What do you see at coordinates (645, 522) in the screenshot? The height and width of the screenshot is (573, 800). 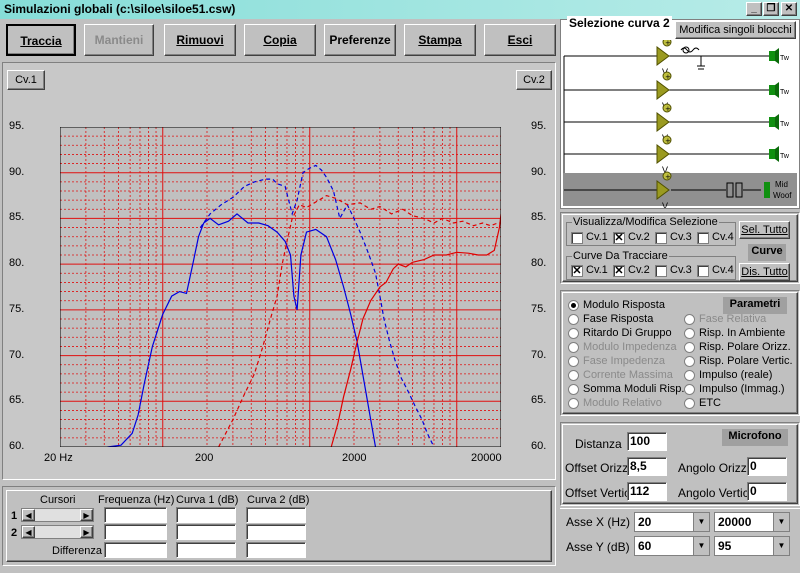 I see `asse-x-min-value: 20` at bounding box center [645, 522].